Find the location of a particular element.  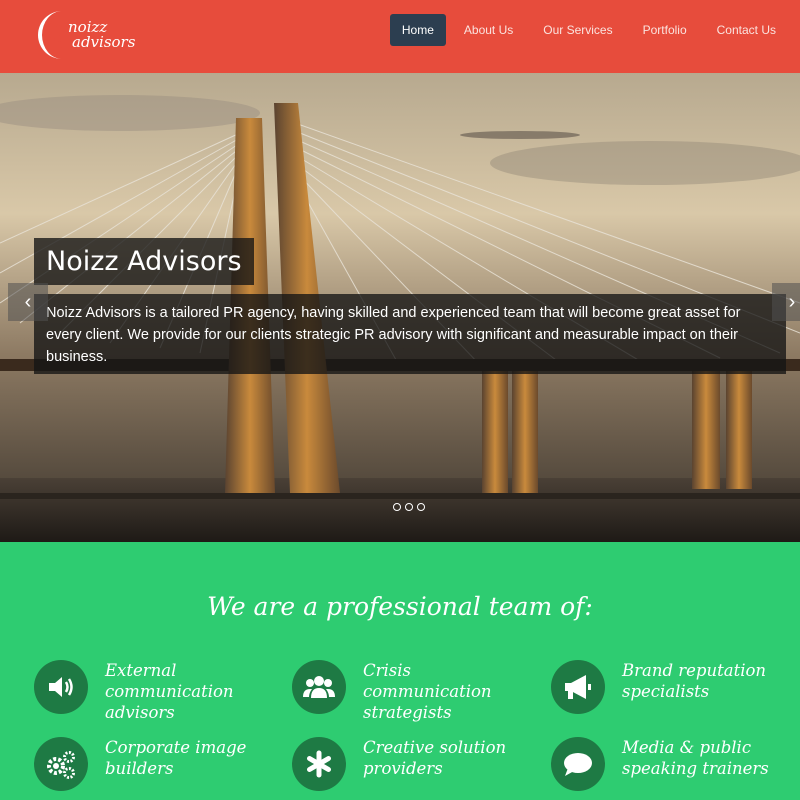

slider-next-button: › is located at coordinates (786, 302).